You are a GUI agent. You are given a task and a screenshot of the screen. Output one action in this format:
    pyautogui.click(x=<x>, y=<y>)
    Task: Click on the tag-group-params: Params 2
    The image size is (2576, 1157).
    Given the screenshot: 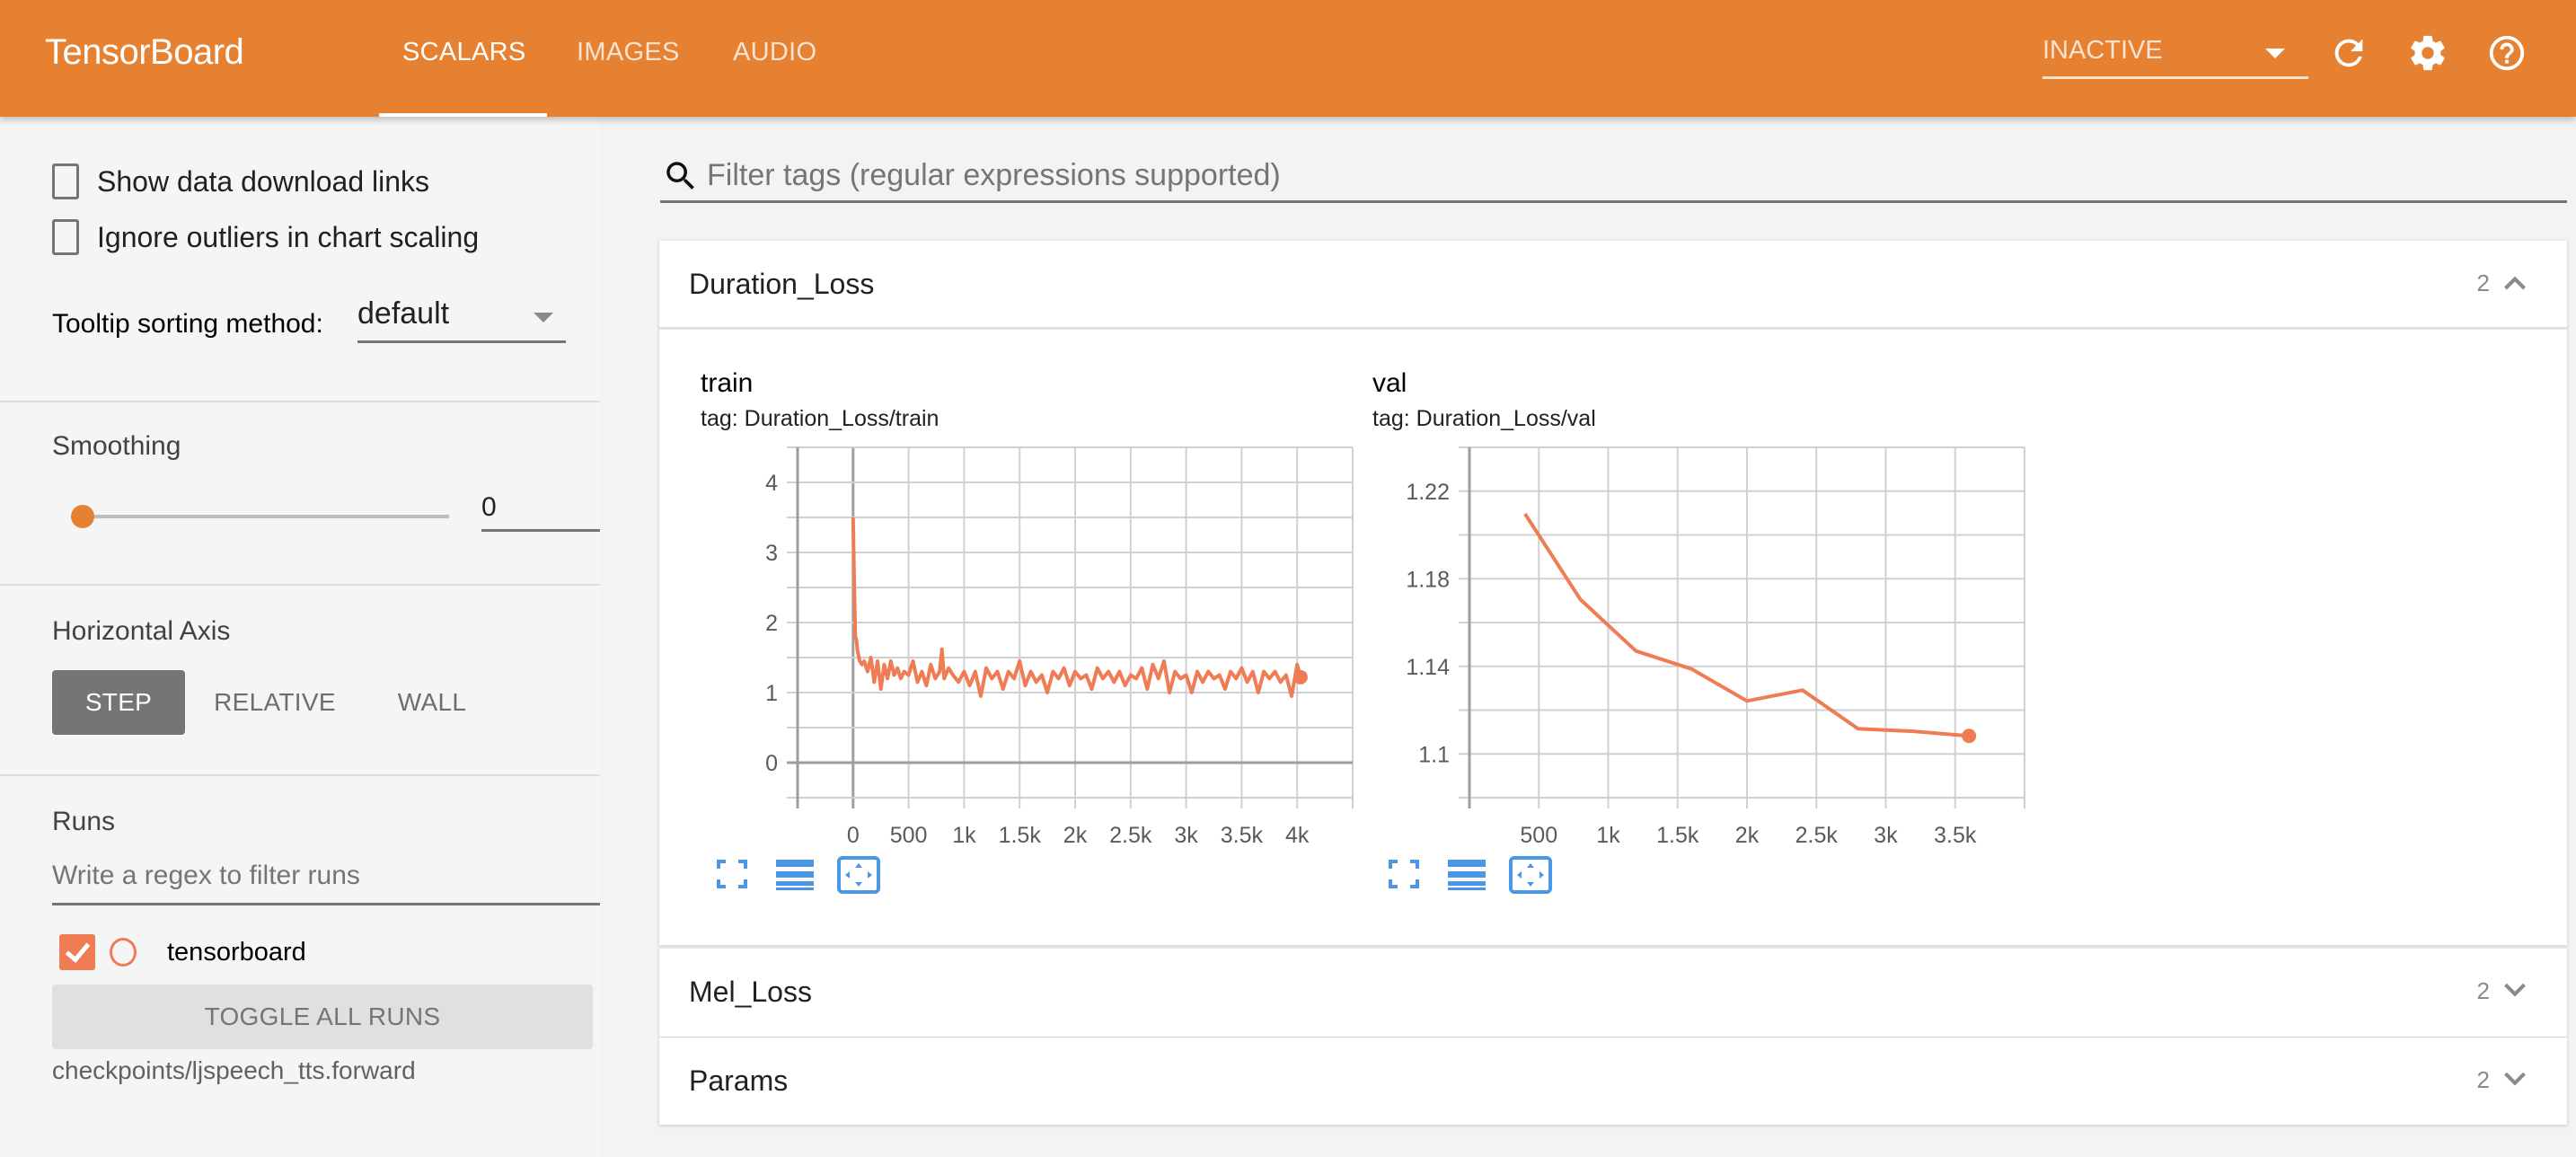 What is the action you would take?
    pyautogui.click(x=1613, y=1081)
    